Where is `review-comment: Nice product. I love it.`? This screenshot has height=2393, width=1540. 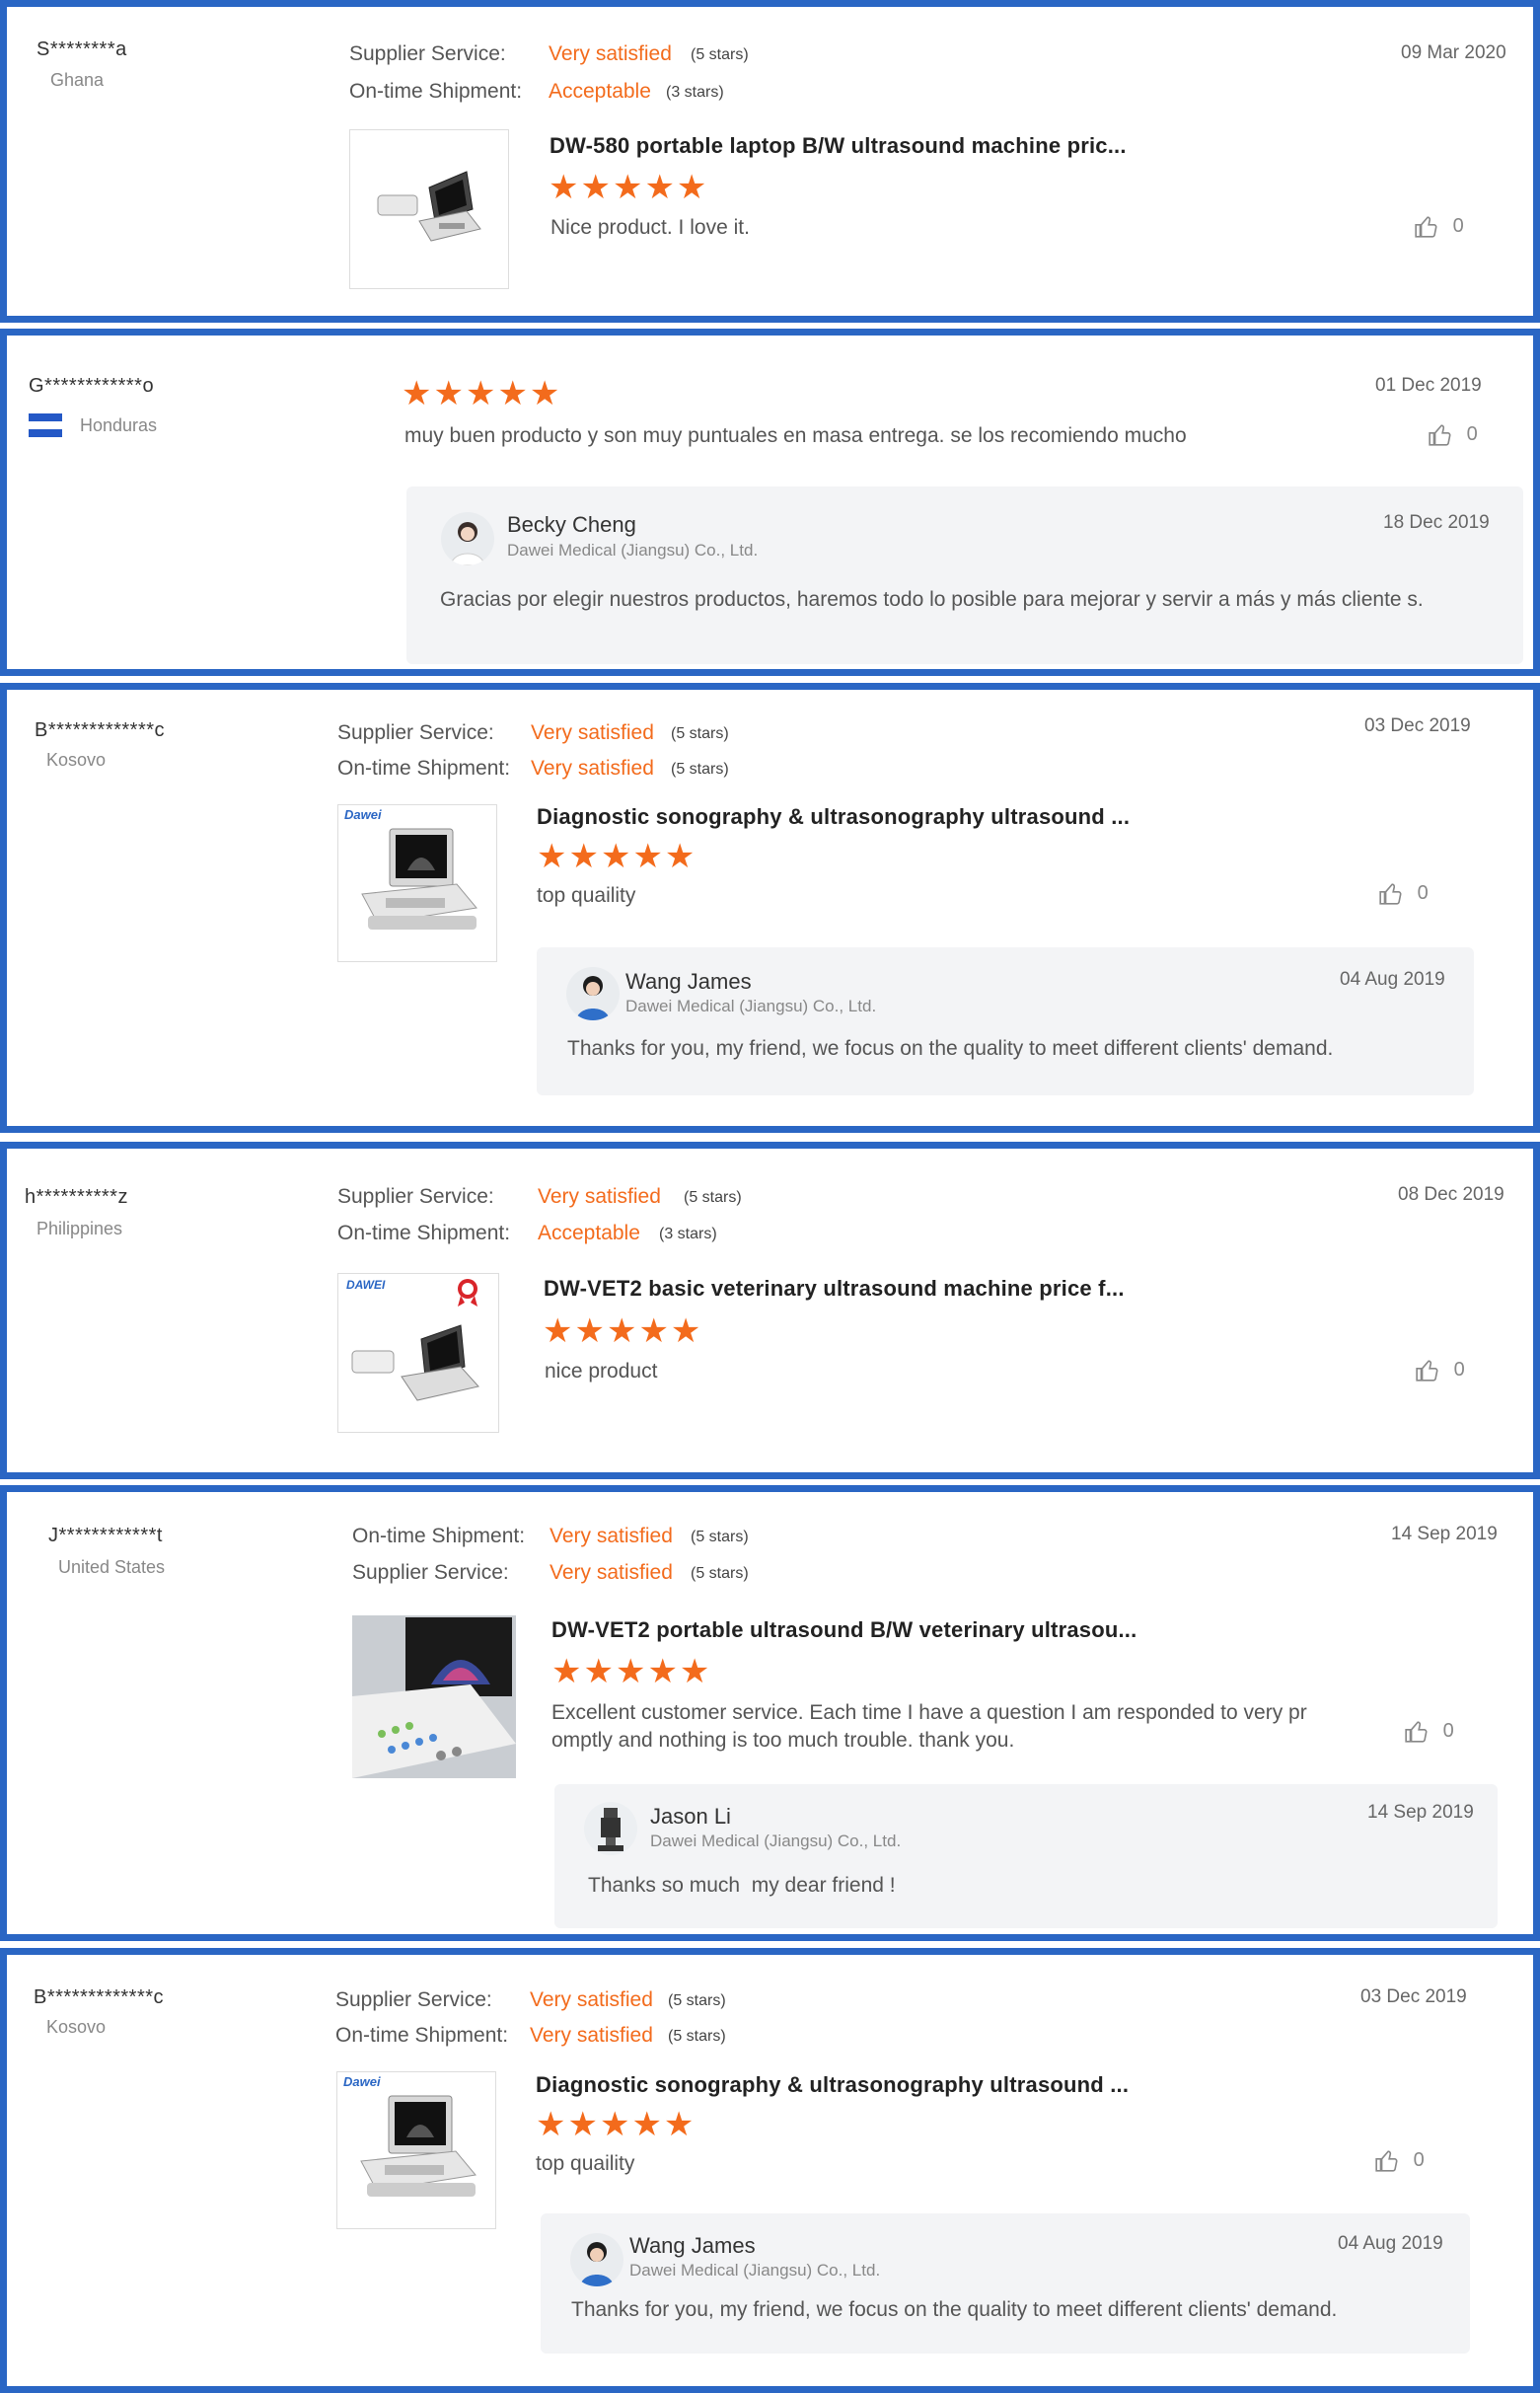 review-comment: Nice product. I love it. is located at coordinates (650, 227).